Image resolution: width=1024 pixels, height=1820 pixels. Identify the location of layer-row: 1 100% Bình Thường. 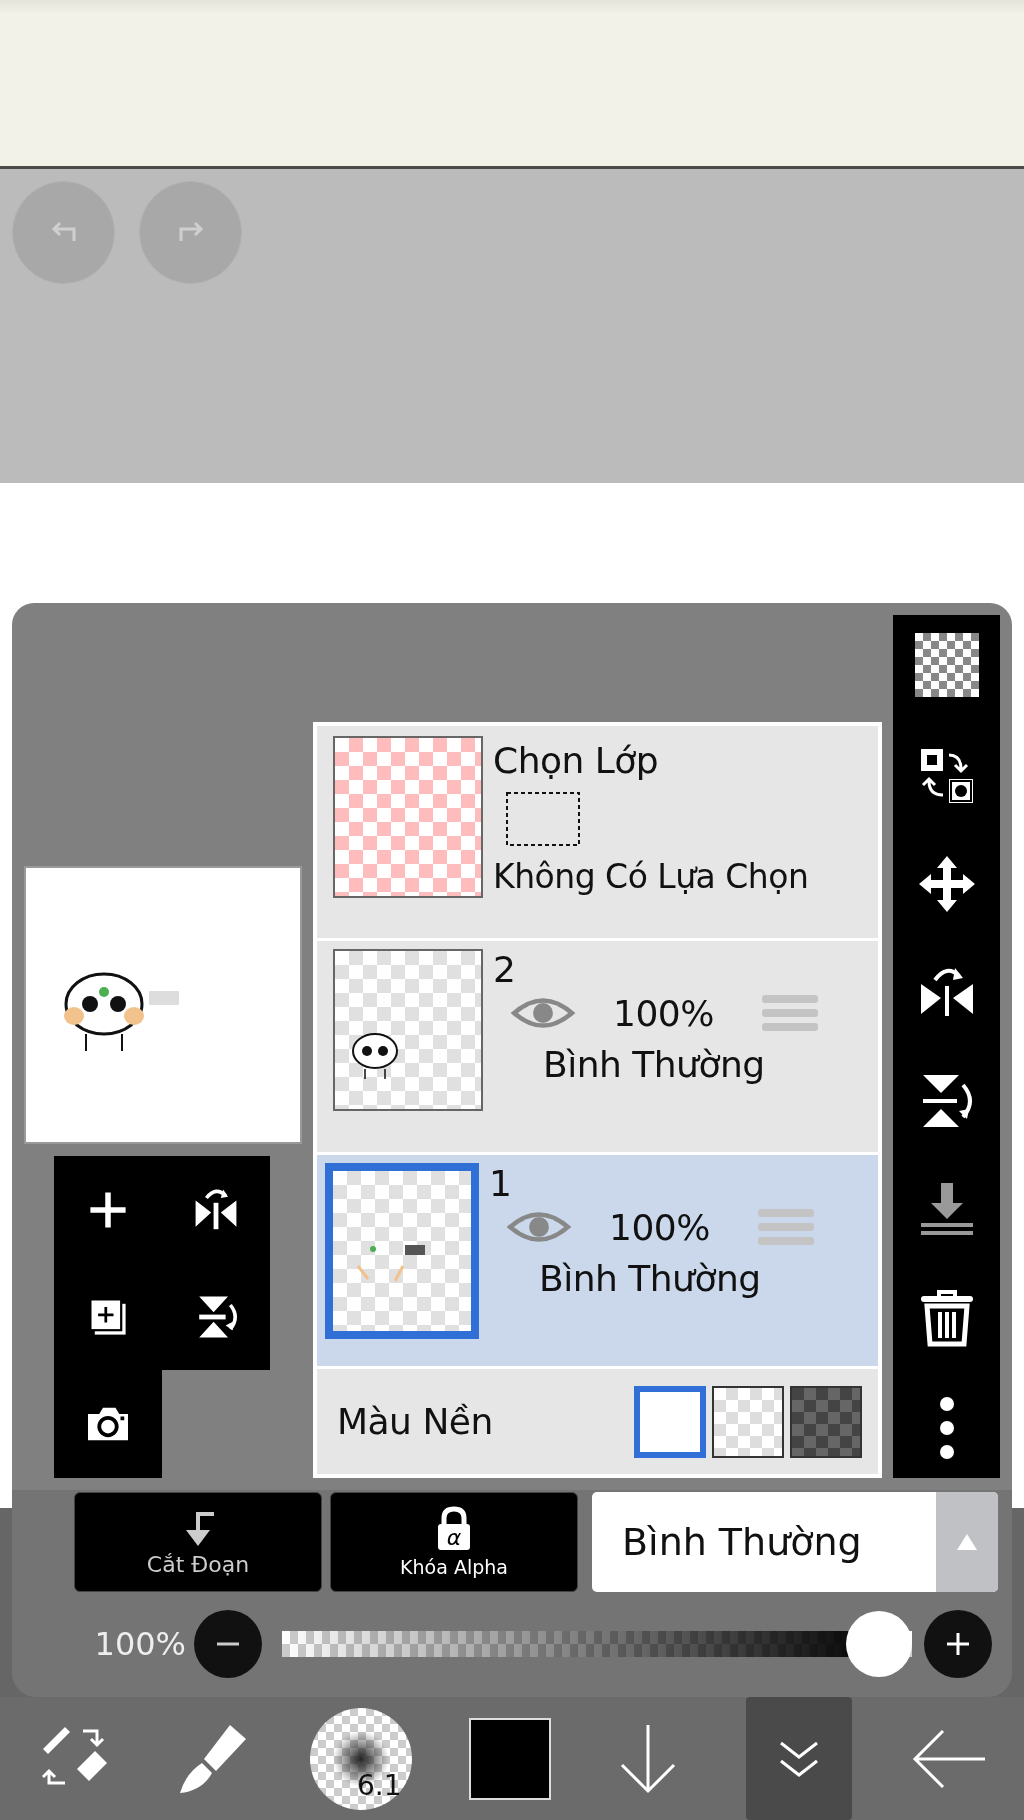
(597, 1260).